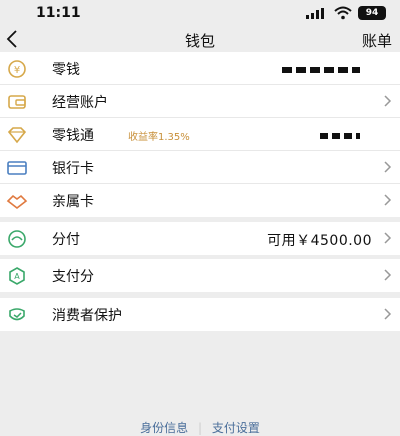 The height and width of the screenshot is (436, 400). I want to click on row-label: 分付, so click(66, 240).